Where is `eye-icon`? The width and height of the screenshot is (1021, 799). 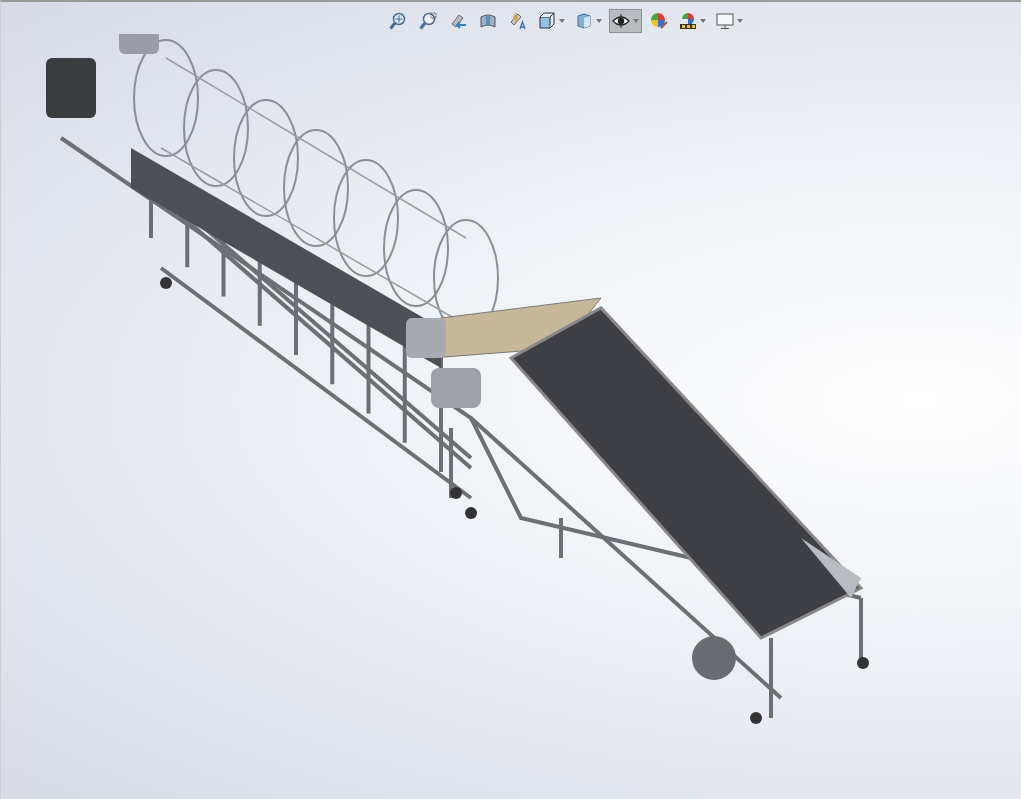 eye-icon is located at coordinates (621, 21).